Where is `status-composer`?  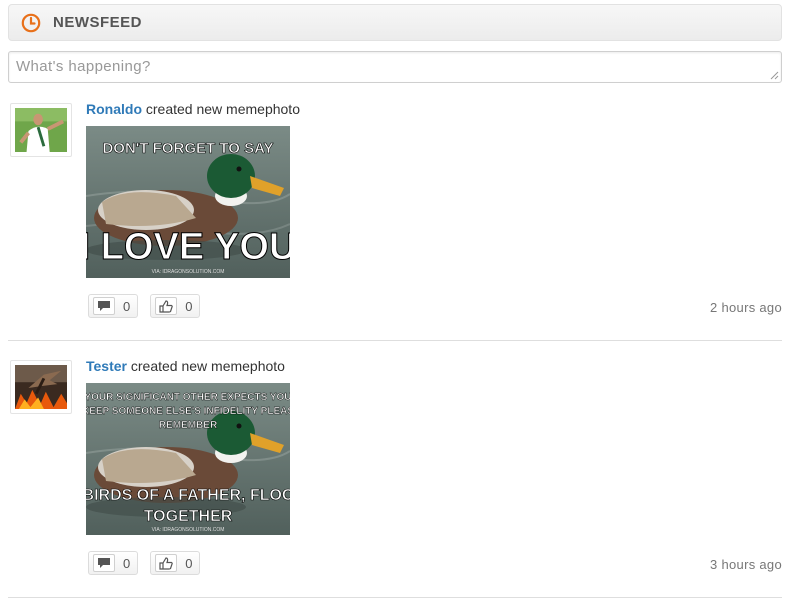
status-composer is located at coordinates (395, 67).